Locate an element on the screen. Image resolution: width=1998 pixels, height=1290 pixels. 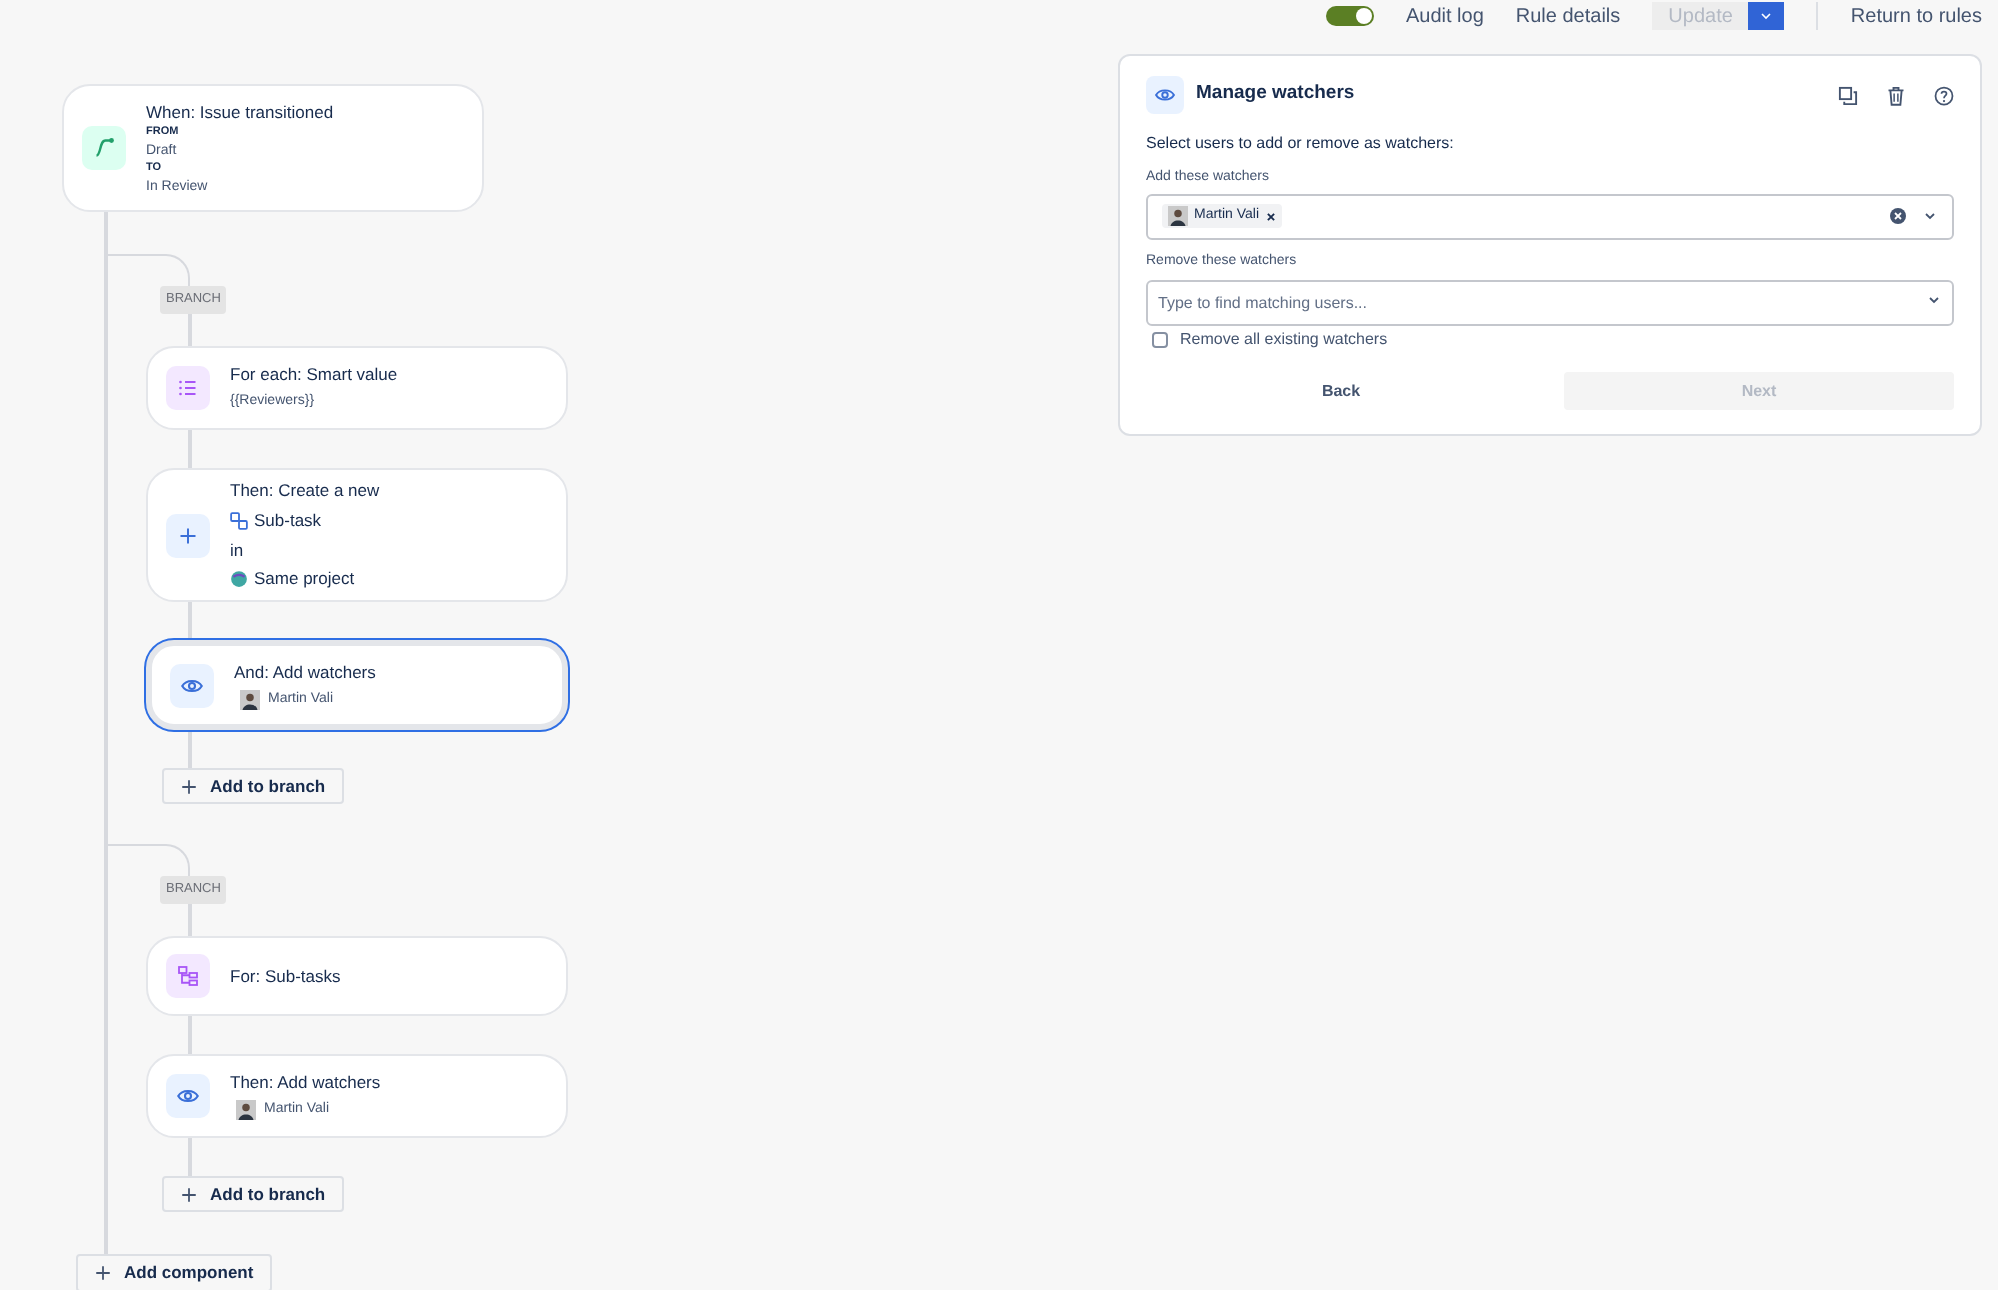
clear-icon is located at coordinates (1898, 216).